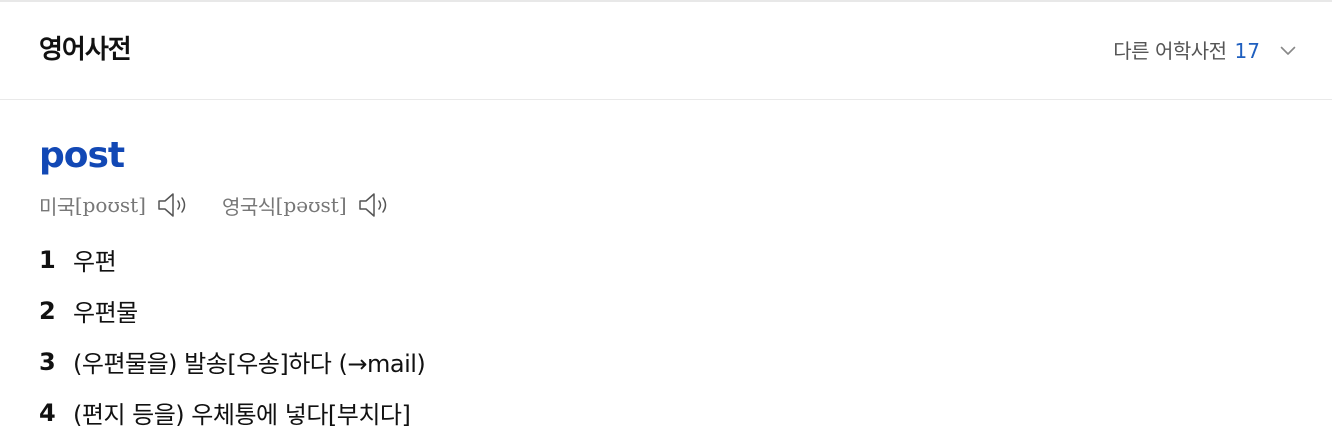 The width and height of the screenshot is (1332, 440). I want to click on pronunciation-uk: 영국식 [pəʊst], so click(306, 205).